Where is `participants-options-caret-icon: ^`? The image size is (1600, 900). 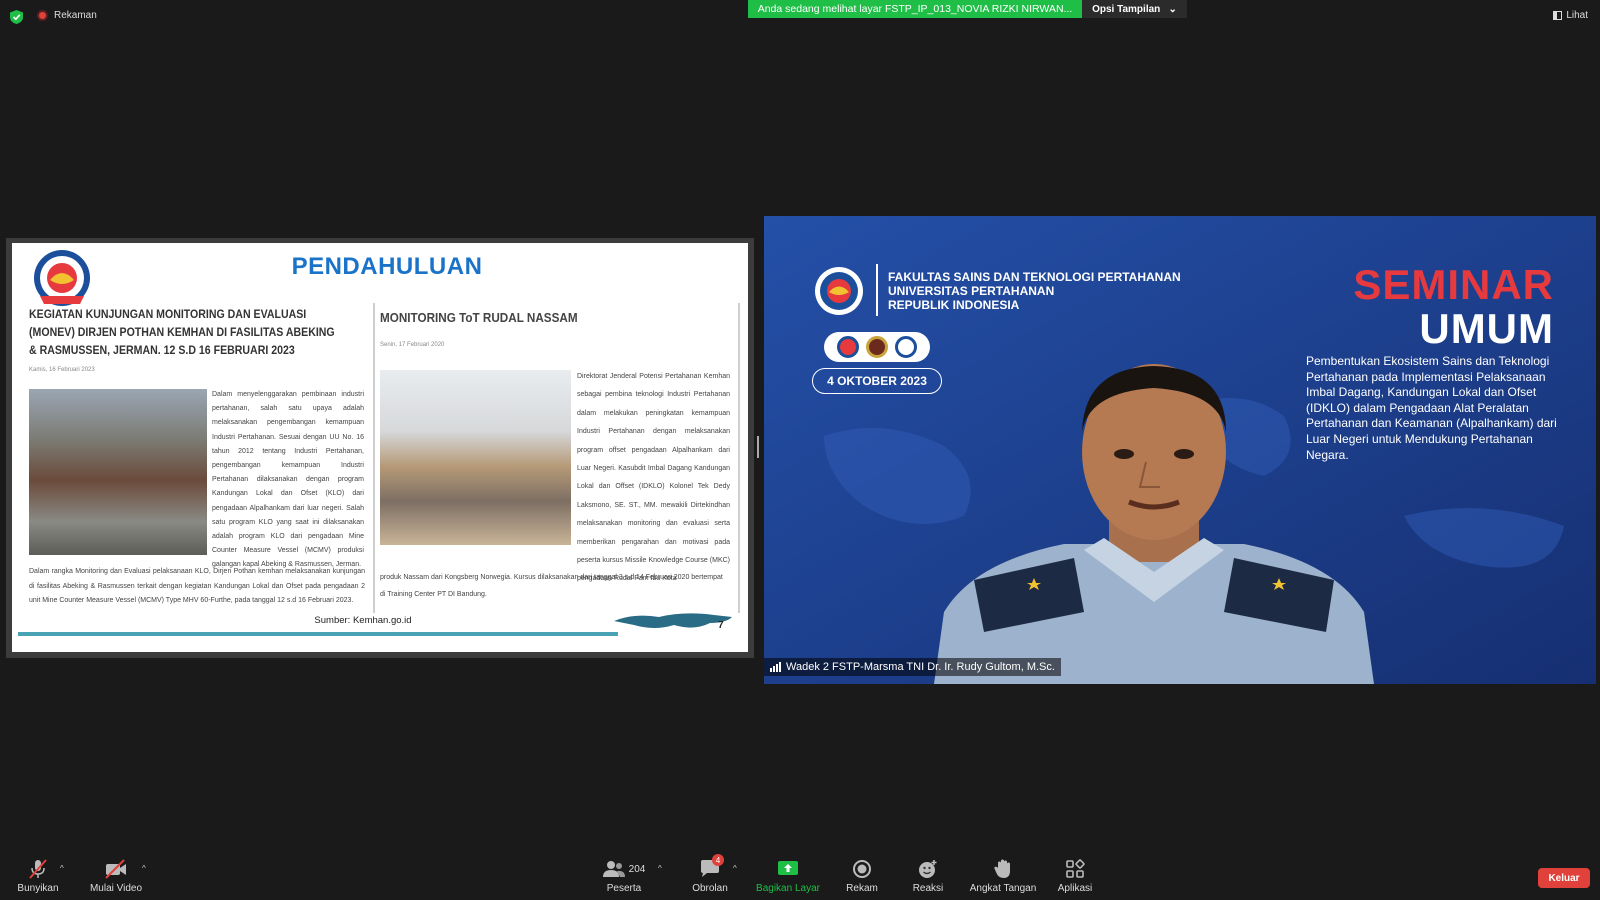 participants-options-caret-icon: ^ is located at coordinates (660, 868).